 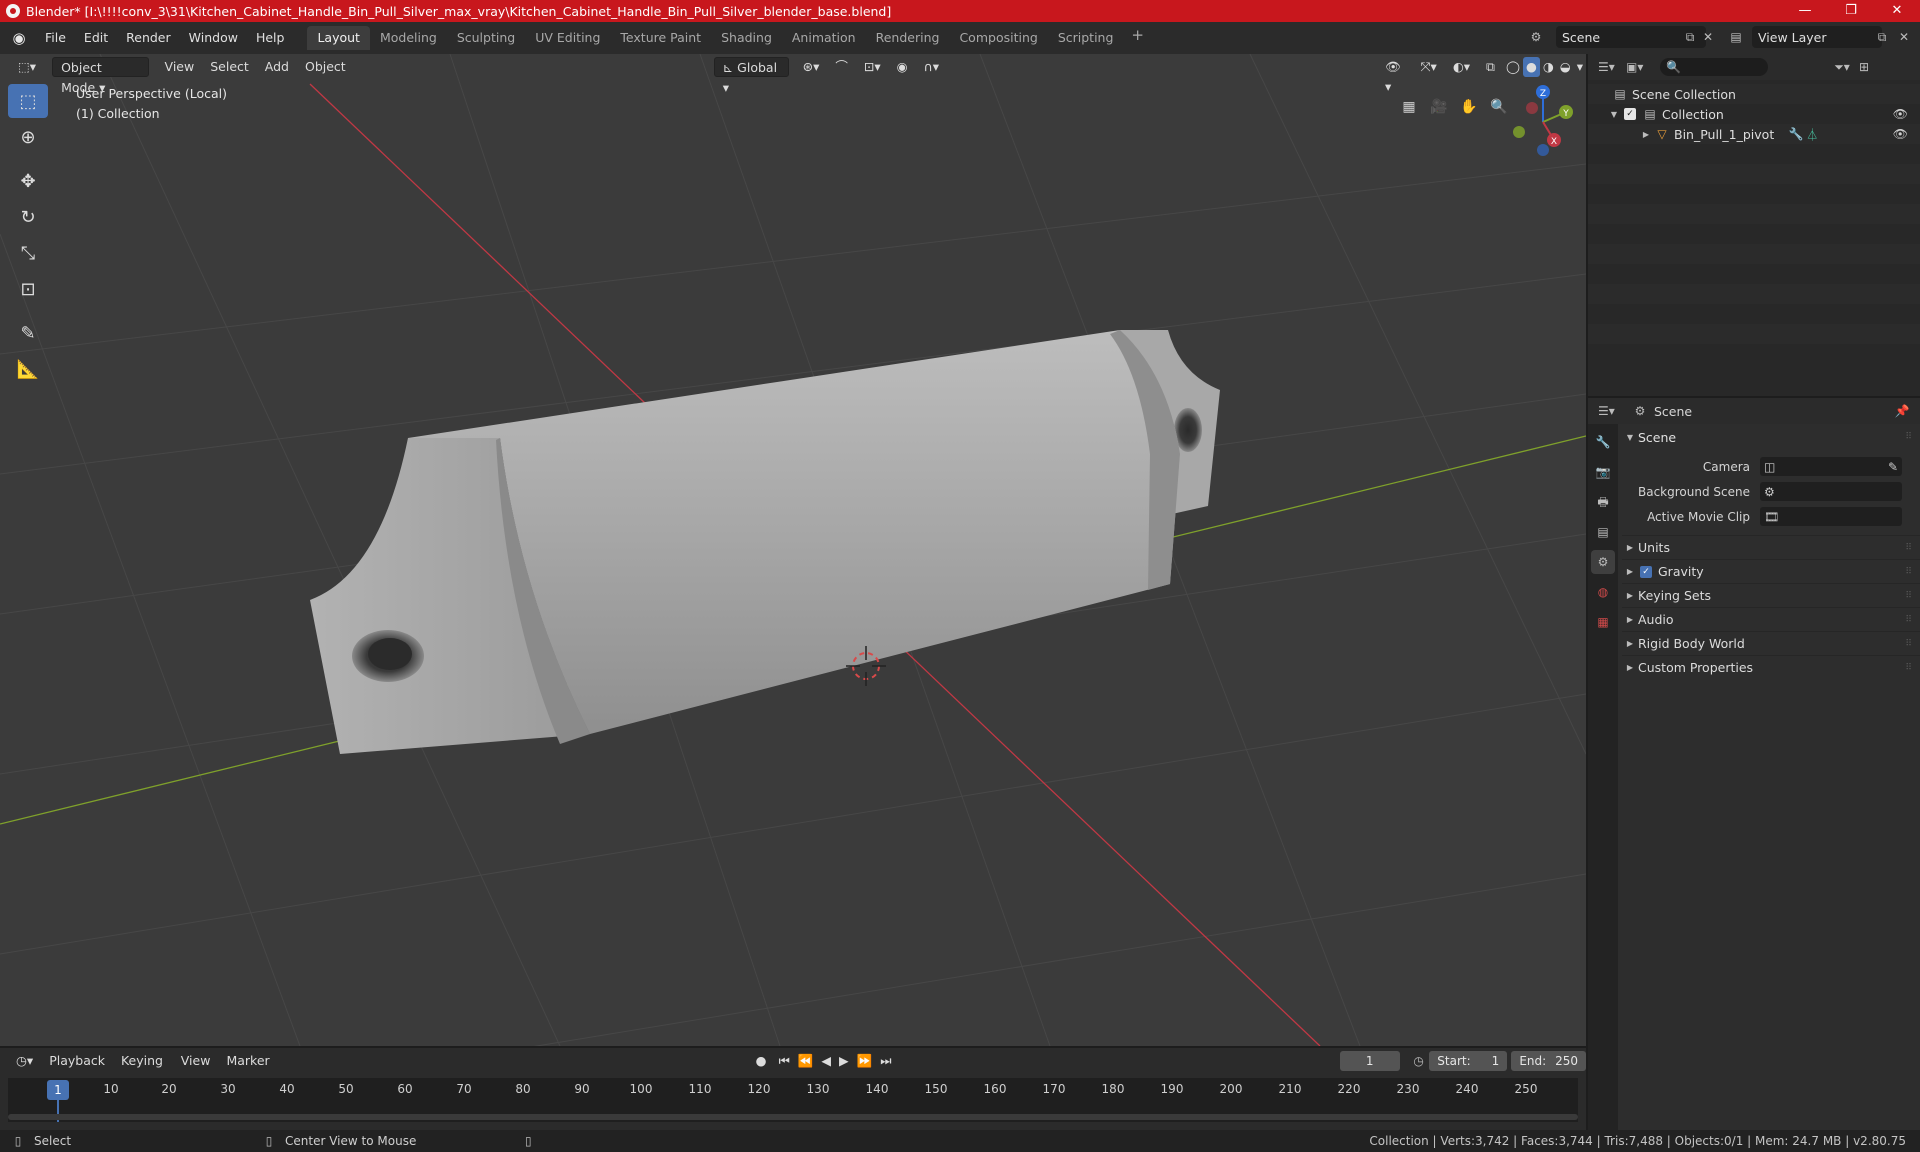 I want to click on units-grip-icon: ⠿, so click(x=1908, y=548).